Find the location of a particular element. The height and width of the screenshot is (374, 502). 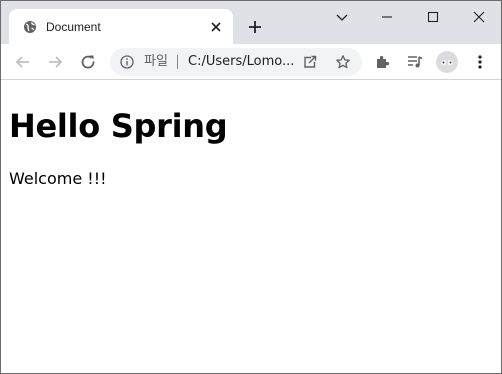

forward-button is located at coordinates (55, 62).